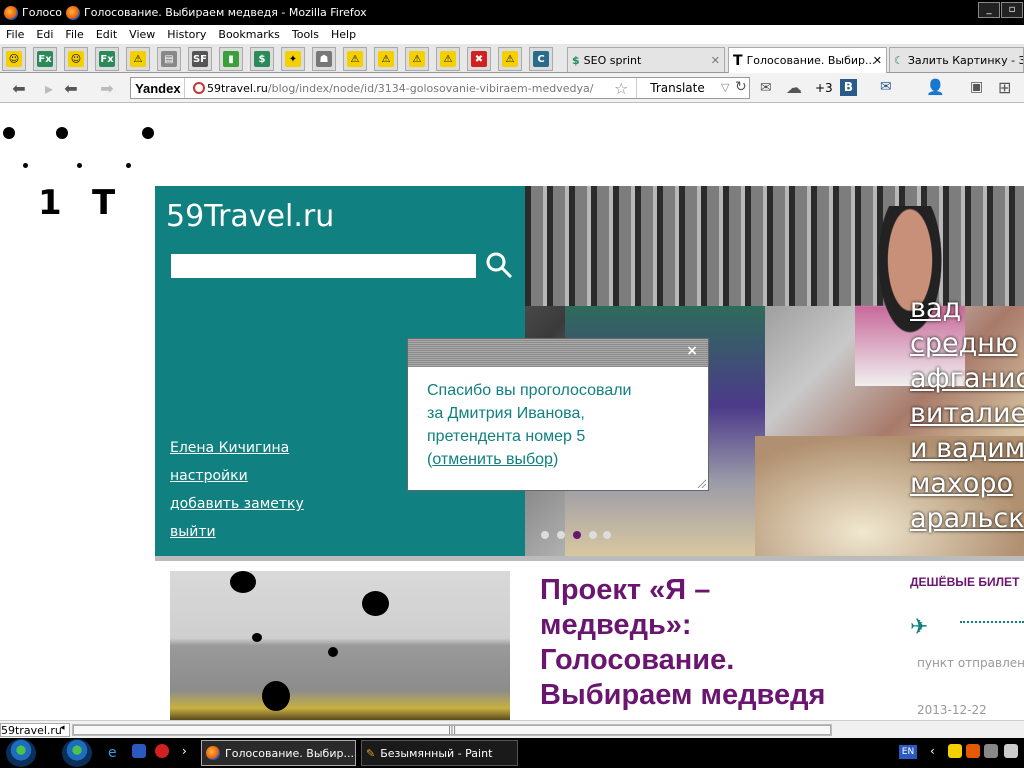 The image size is (1024, 768). I want to click on pinned-tab: $, so click(262, 59).